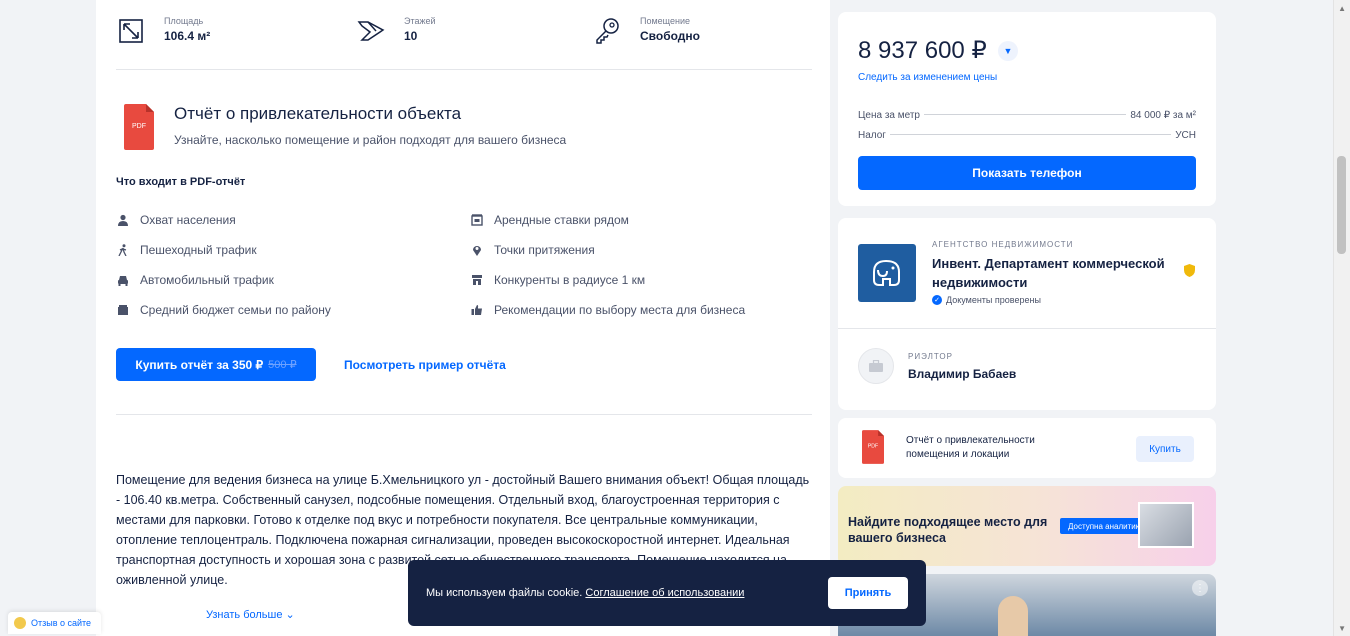 This screenshot has width=1350, height=636. I want to click on feature-label: Рекомендации по выбору места для бизнеса, so click(620, 310).